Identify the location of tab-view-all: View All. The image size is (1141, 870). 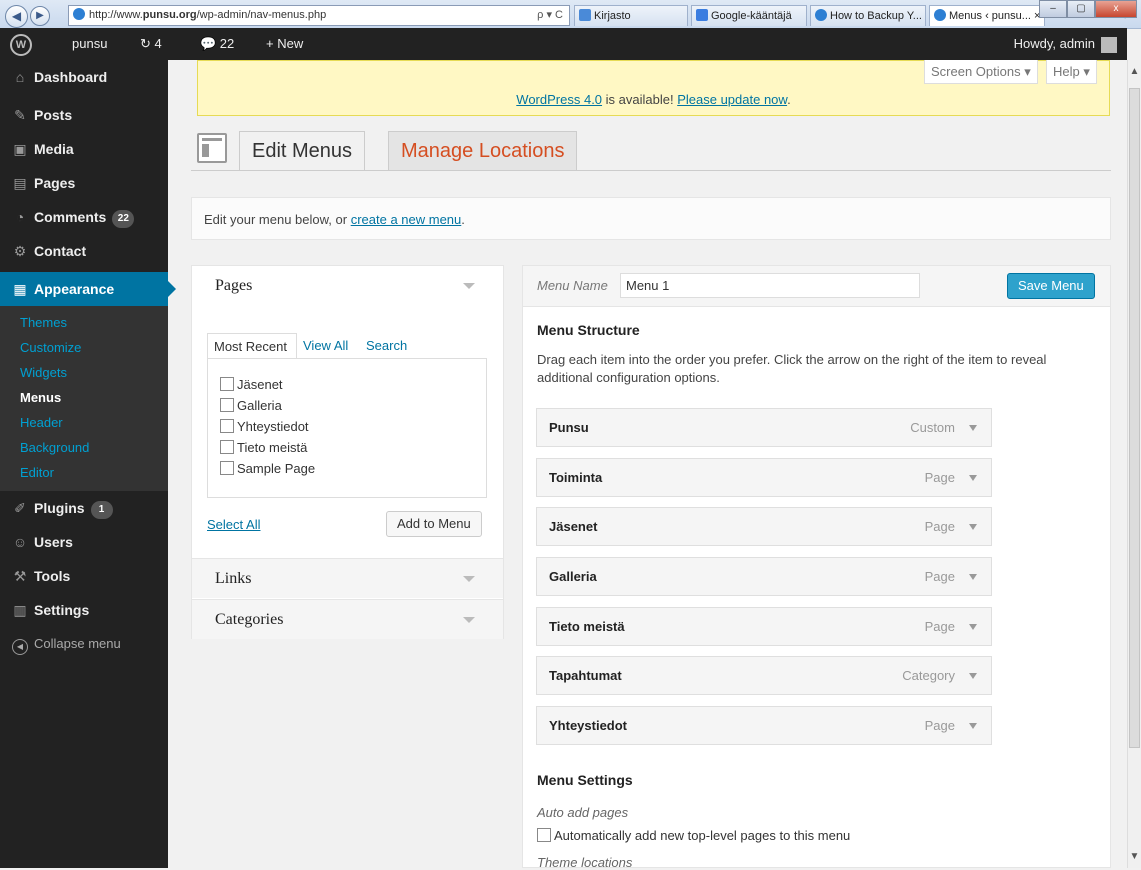
(325, 346).